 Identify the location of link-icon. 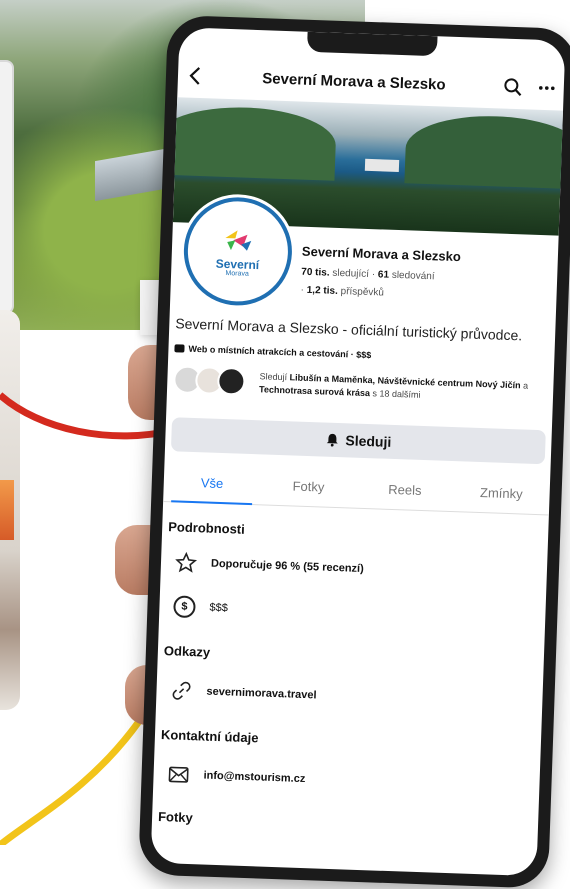
(181, 690).